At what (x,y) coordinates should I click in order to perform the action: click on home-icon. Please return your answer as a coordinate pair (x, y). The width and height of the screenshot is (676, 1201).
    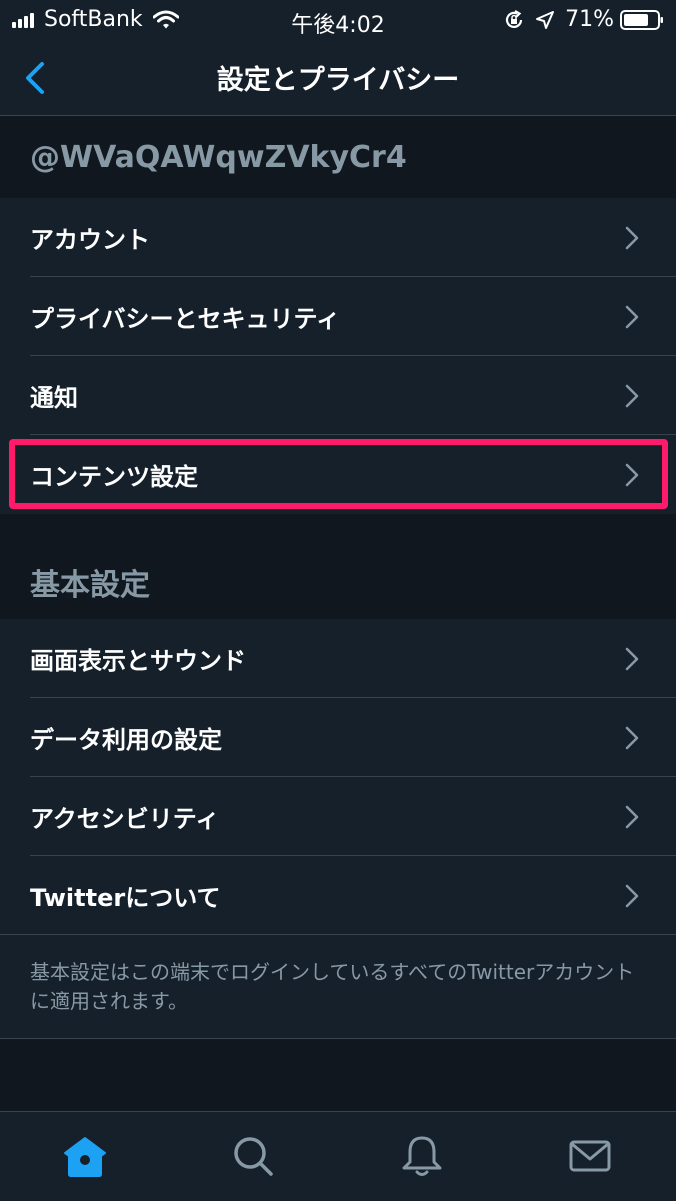
    Looking at the image, I should click on (85, 1156).